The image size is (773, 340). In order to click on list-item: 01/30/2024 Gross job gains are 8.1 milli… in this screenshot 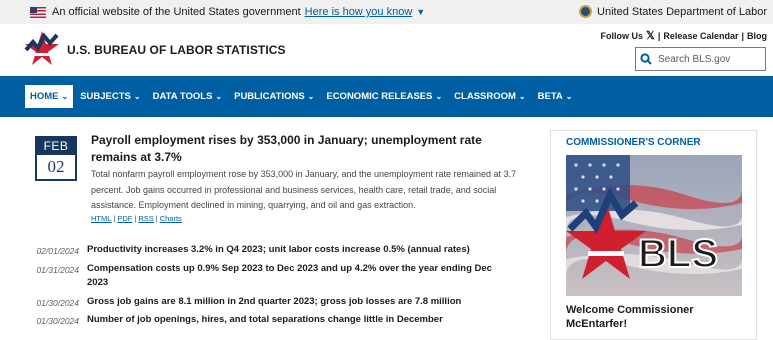, I will do `click(270, 302)`.